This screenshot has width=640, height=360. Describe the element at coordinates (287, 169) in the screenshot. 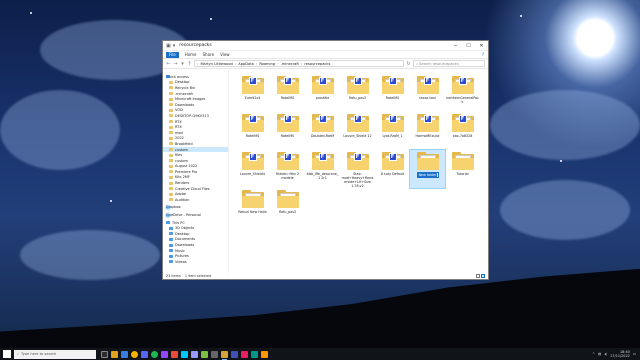

I see `file-item: F Hidden r9kv 2 modele` at that location.